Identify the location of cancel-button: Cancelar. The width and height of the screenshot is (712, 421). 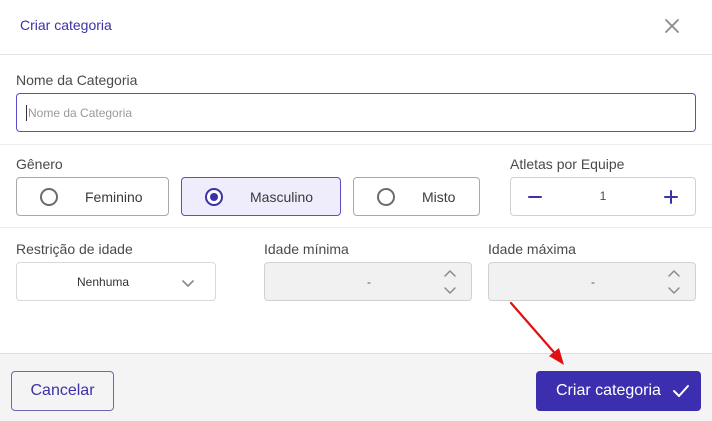
(62, 391).